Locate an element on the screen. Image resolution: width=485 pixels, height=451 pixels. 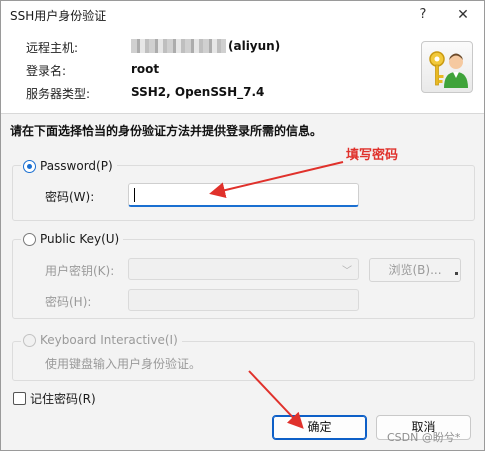
remote-host-redacted is located at coordinates (178, 46).